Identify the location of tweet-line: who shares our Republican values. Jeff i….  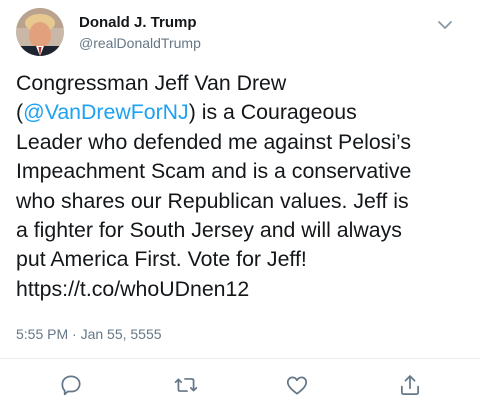
(212, 200).